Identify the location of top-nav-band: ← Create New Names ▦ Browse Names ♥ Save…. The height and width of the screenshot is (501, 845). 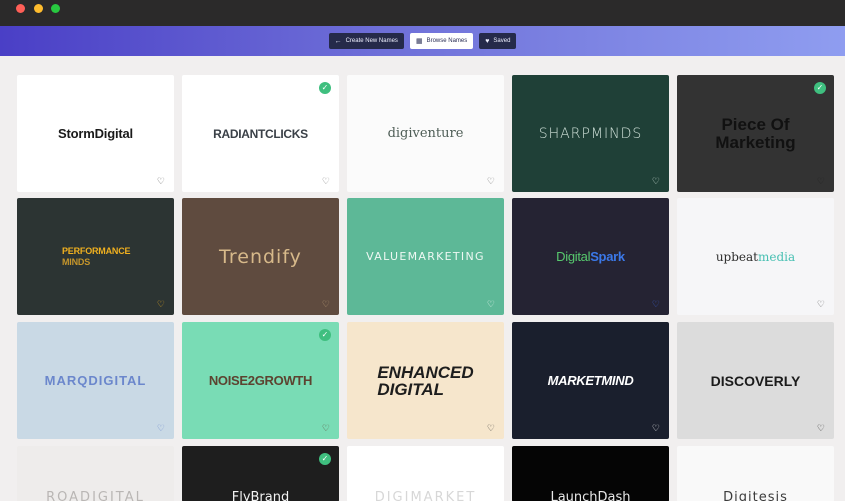
(422, 41).